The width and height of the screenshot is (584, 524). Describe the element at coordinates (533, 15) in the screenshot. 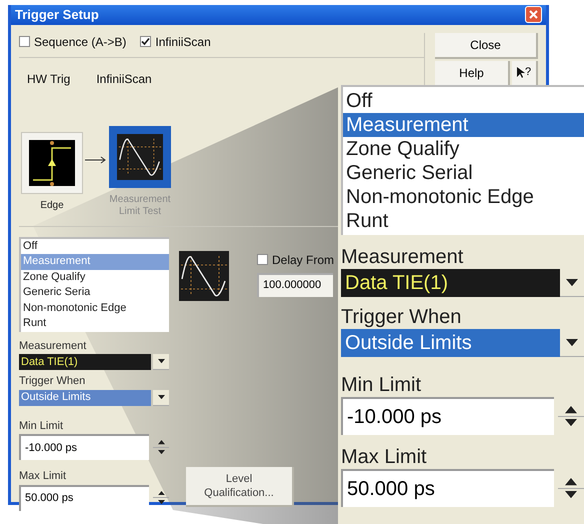

I see `close-icon` at that location.